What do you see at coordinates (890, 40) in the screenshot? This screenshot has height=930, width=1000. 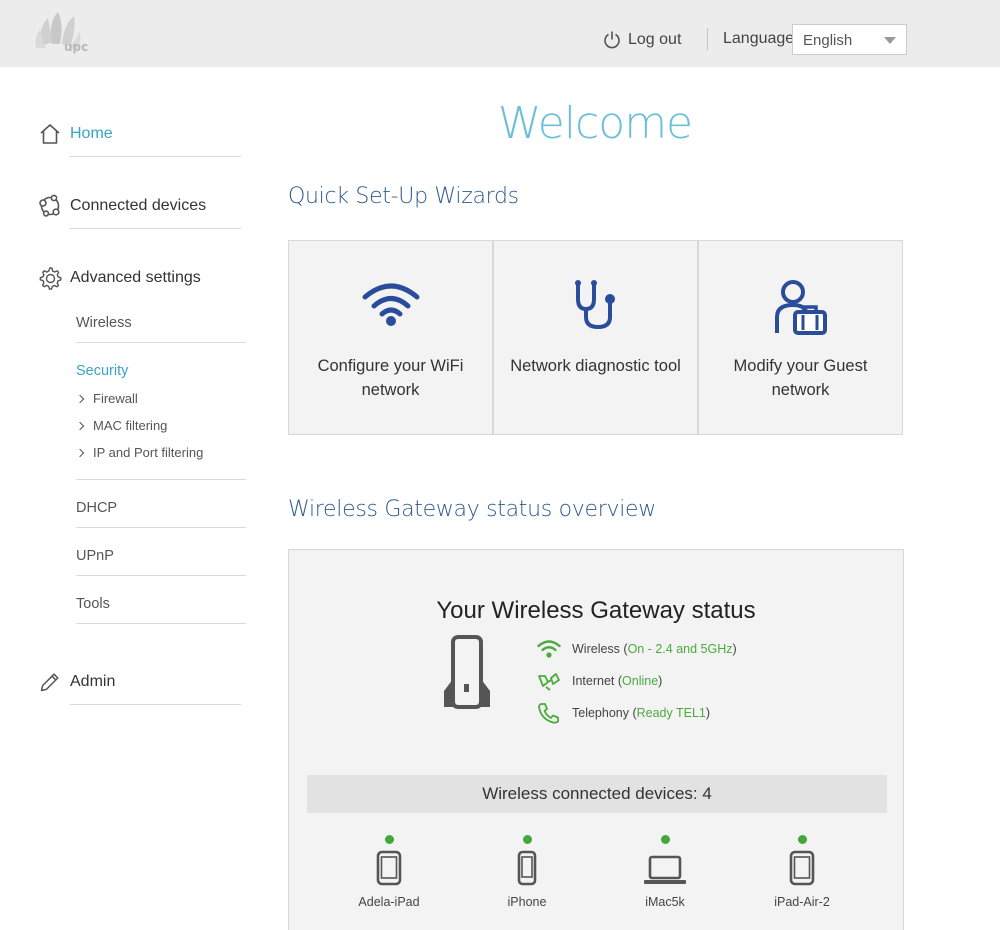 I see `chevron-down-icon` at bounding box center [890, 40].